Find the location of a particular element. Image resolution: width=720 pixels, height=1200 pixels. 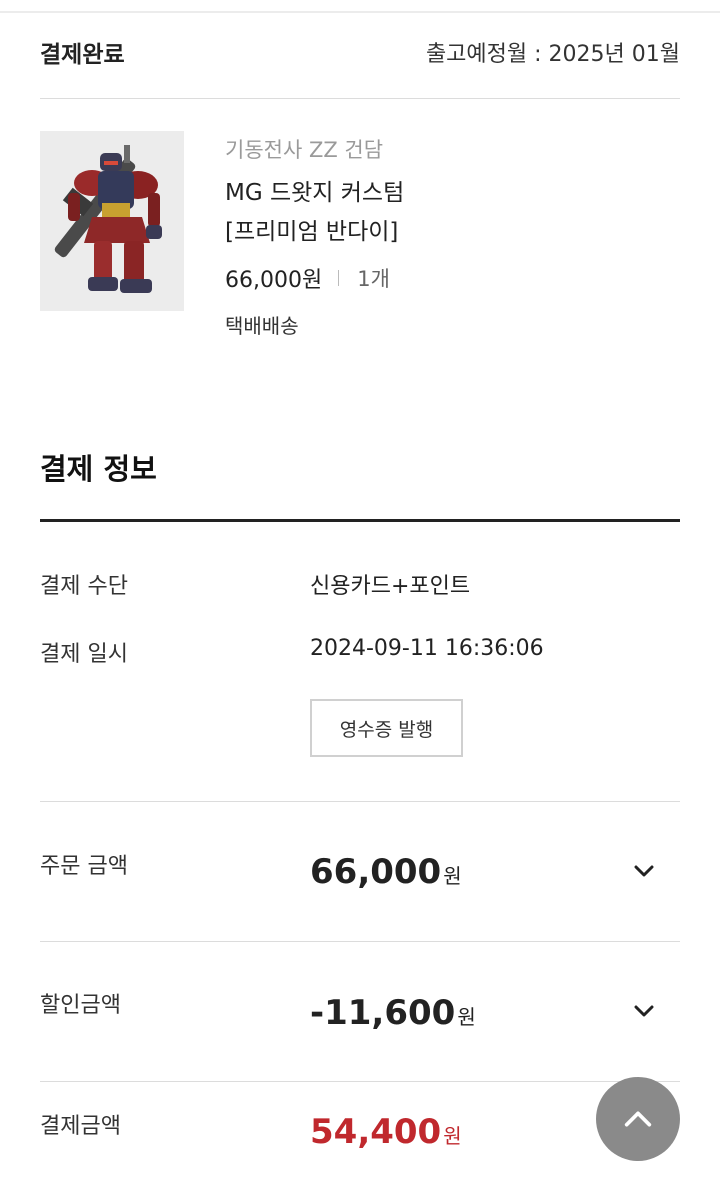

payment-section-title: 결제 정보 is located at coordinates (98, 469).